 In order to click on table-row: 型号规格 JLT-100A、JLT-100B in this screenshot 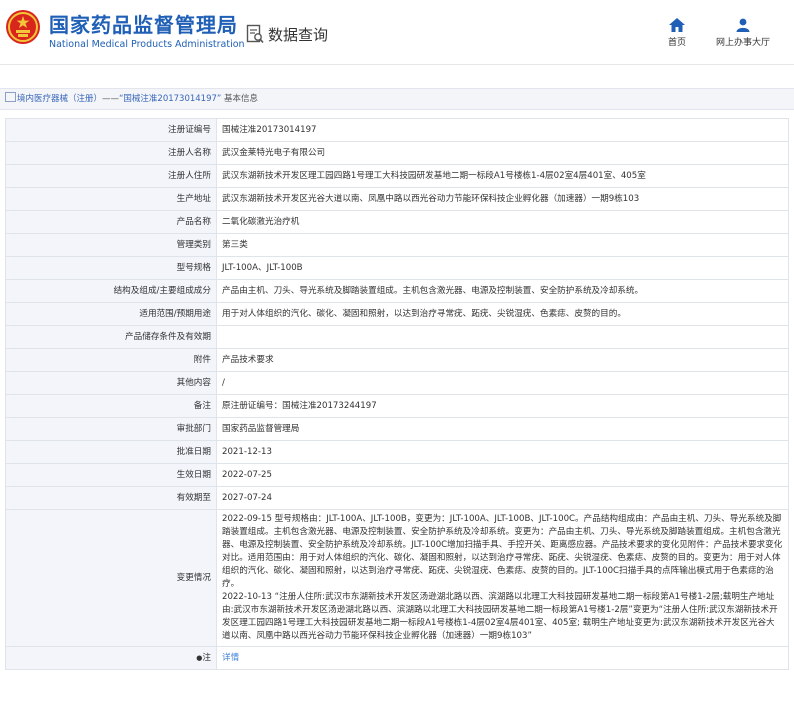, I will do `click(397, 268)`.